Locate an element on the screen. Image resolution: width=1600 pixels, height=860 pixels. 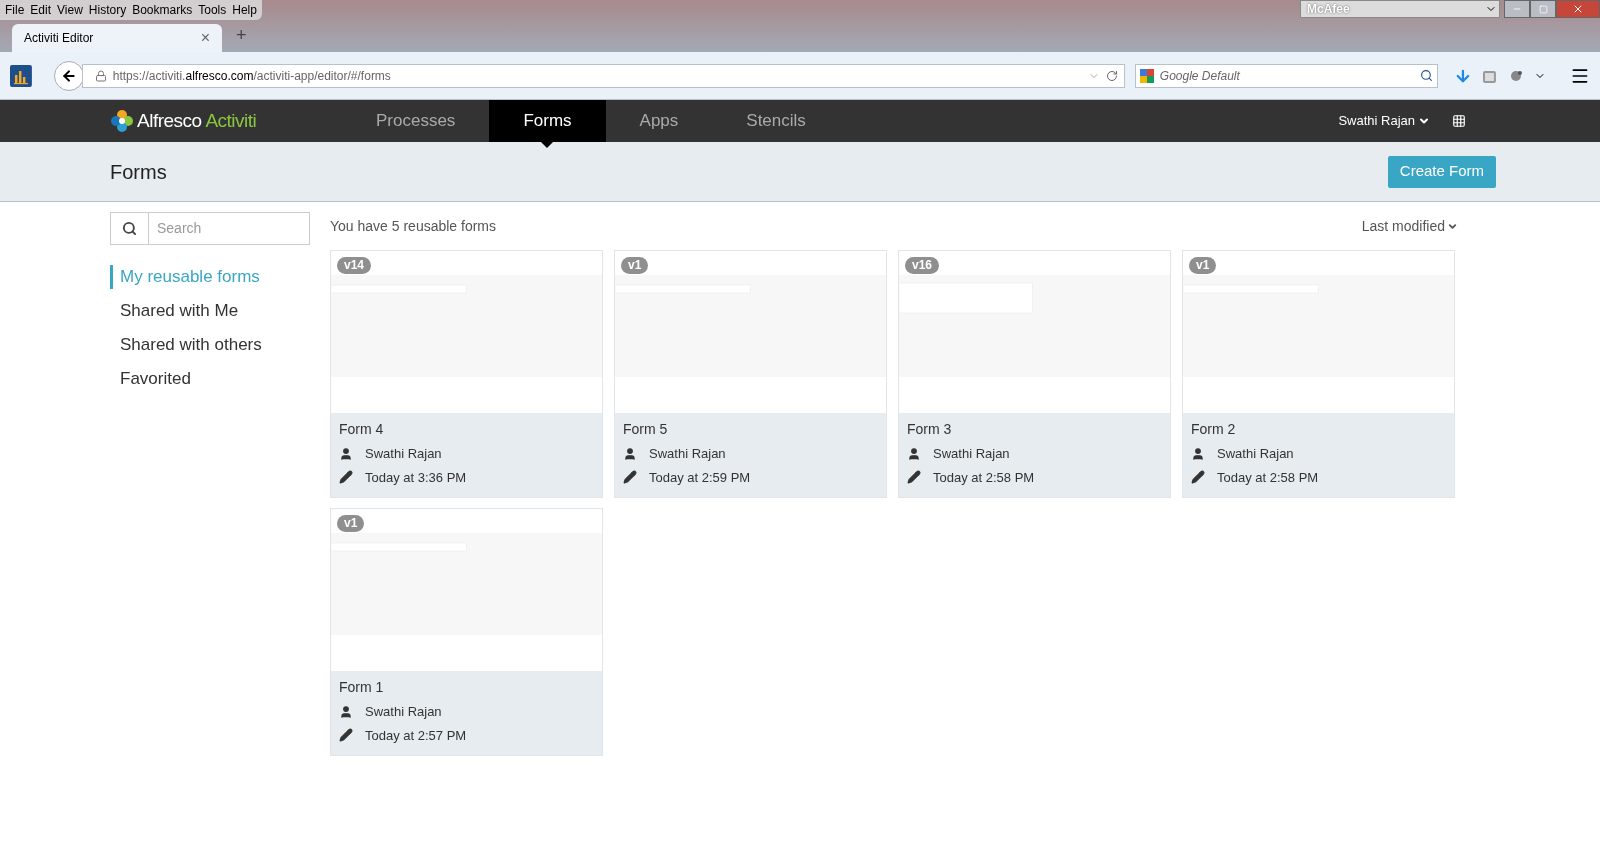
version-badge: v16 is located at coordinates (922, 265).